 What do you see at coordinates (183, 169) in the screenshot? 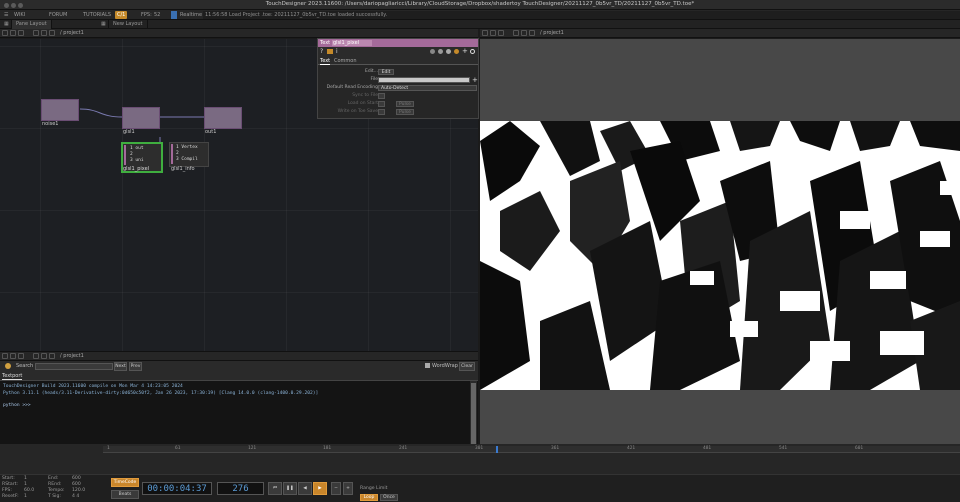
I see `node-label: glsl1_info` at bounding box center [183, 169].